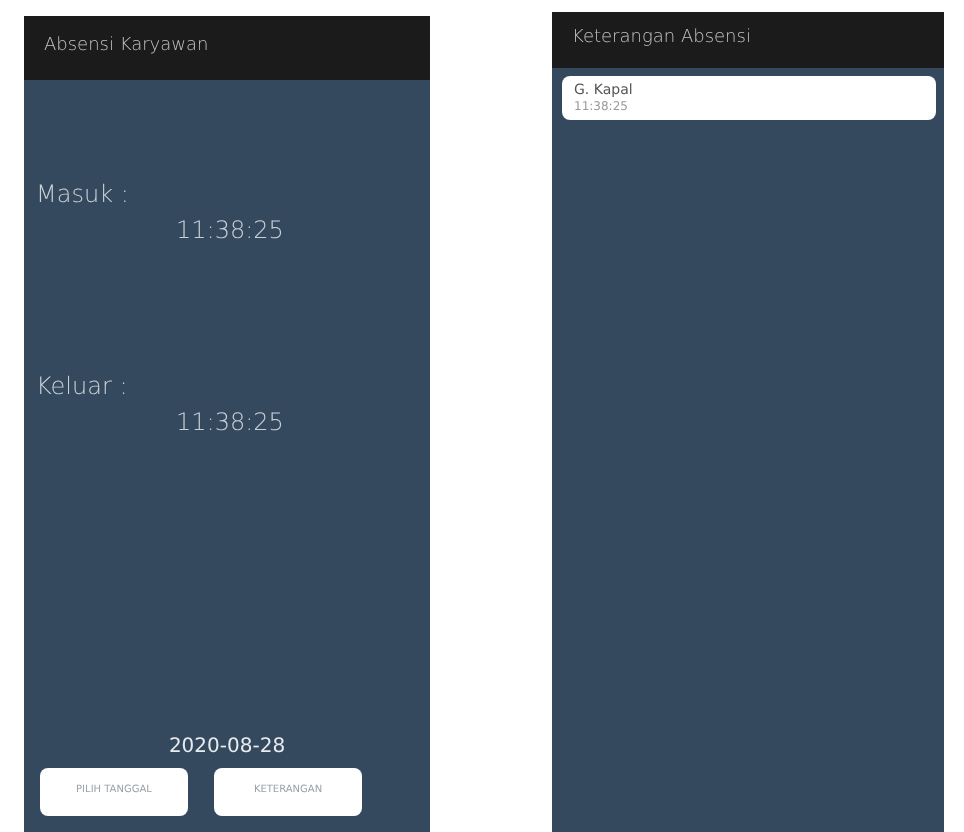 The height and width of the screenshot is (832, 964). Describe the element at coordinates (126, 47) in the screenshot. I see `app-title: Absensi Karyawan` at that location.